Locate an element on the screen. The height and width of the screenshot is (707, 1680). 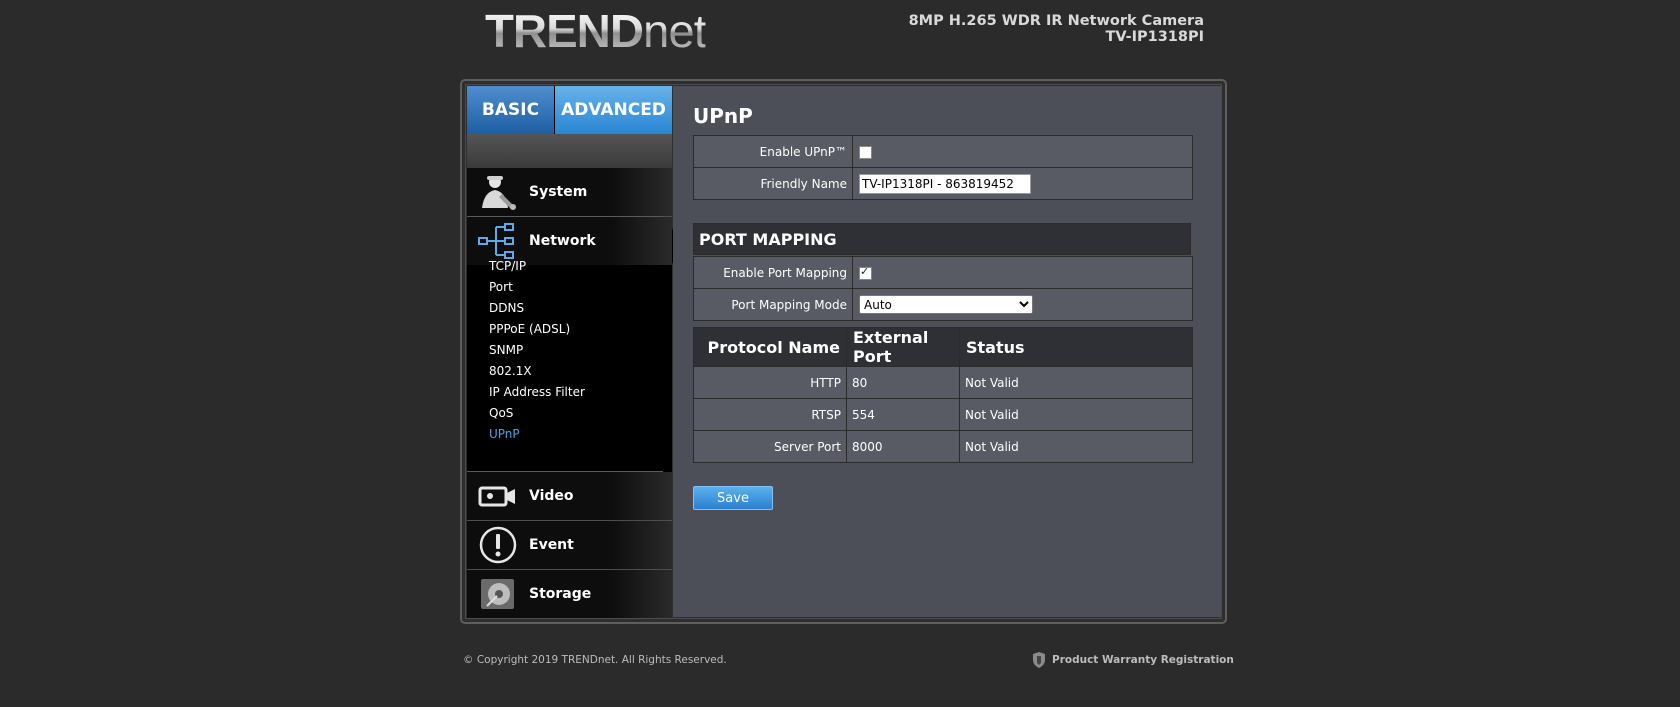
tab-advanced: ADVANCED is located at coordinates (613, 116).